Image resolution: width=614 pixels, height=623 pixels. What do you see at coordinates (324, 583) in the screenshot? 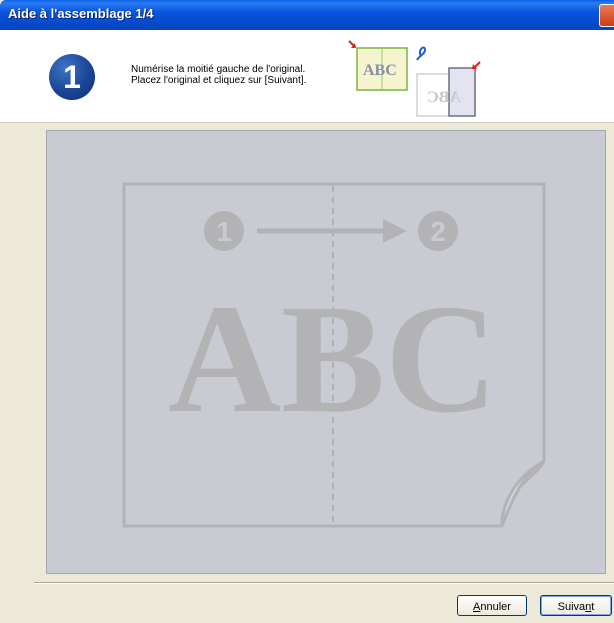
I see `button-separator` at bounding box center [324, 583].